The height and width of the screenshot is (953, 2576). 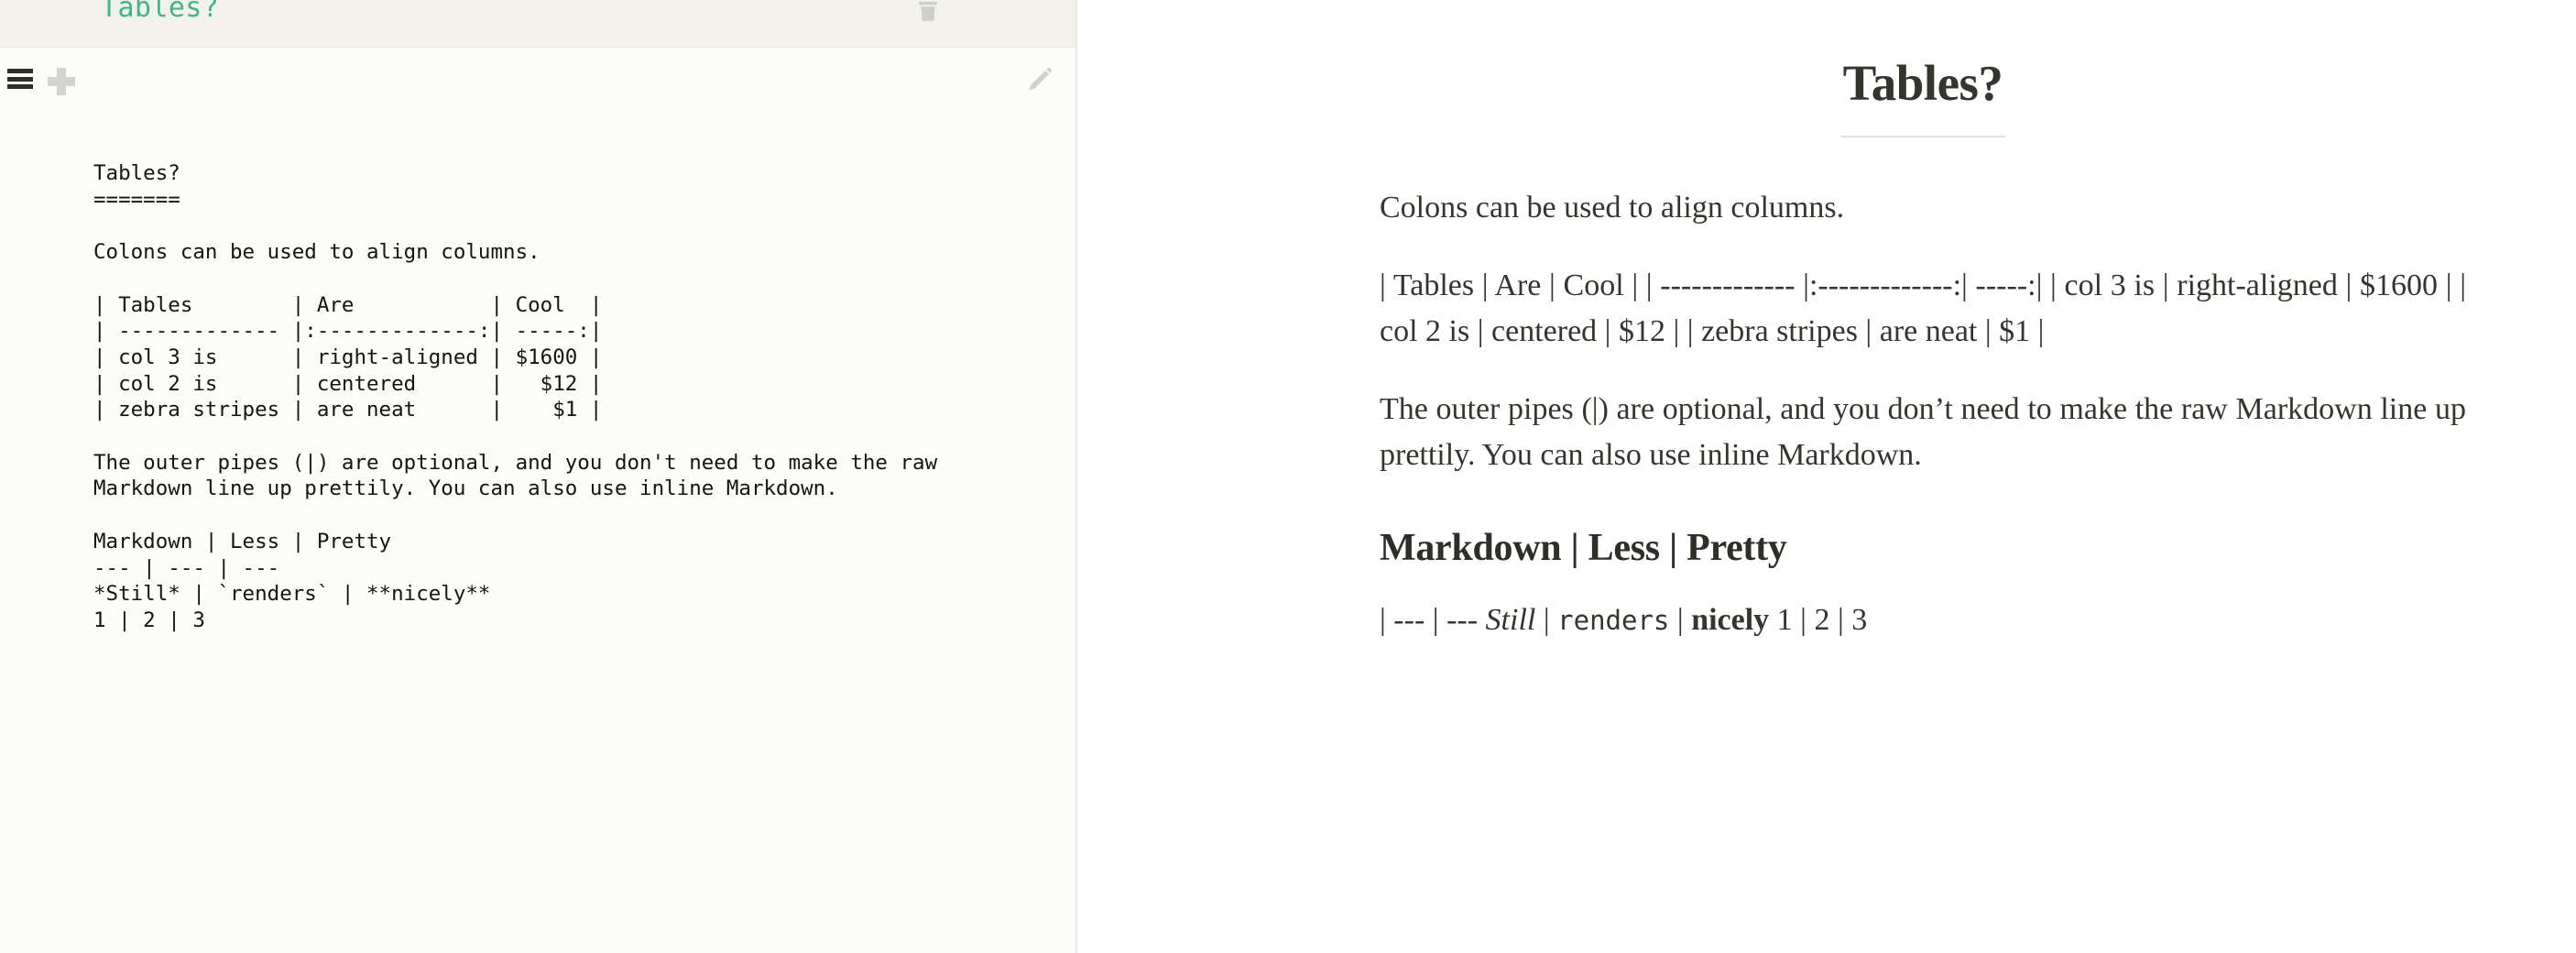 What do you see at coordinates (928, 13) in the screenshot?
I see `trash-icon` at bounding box center [928, 13].